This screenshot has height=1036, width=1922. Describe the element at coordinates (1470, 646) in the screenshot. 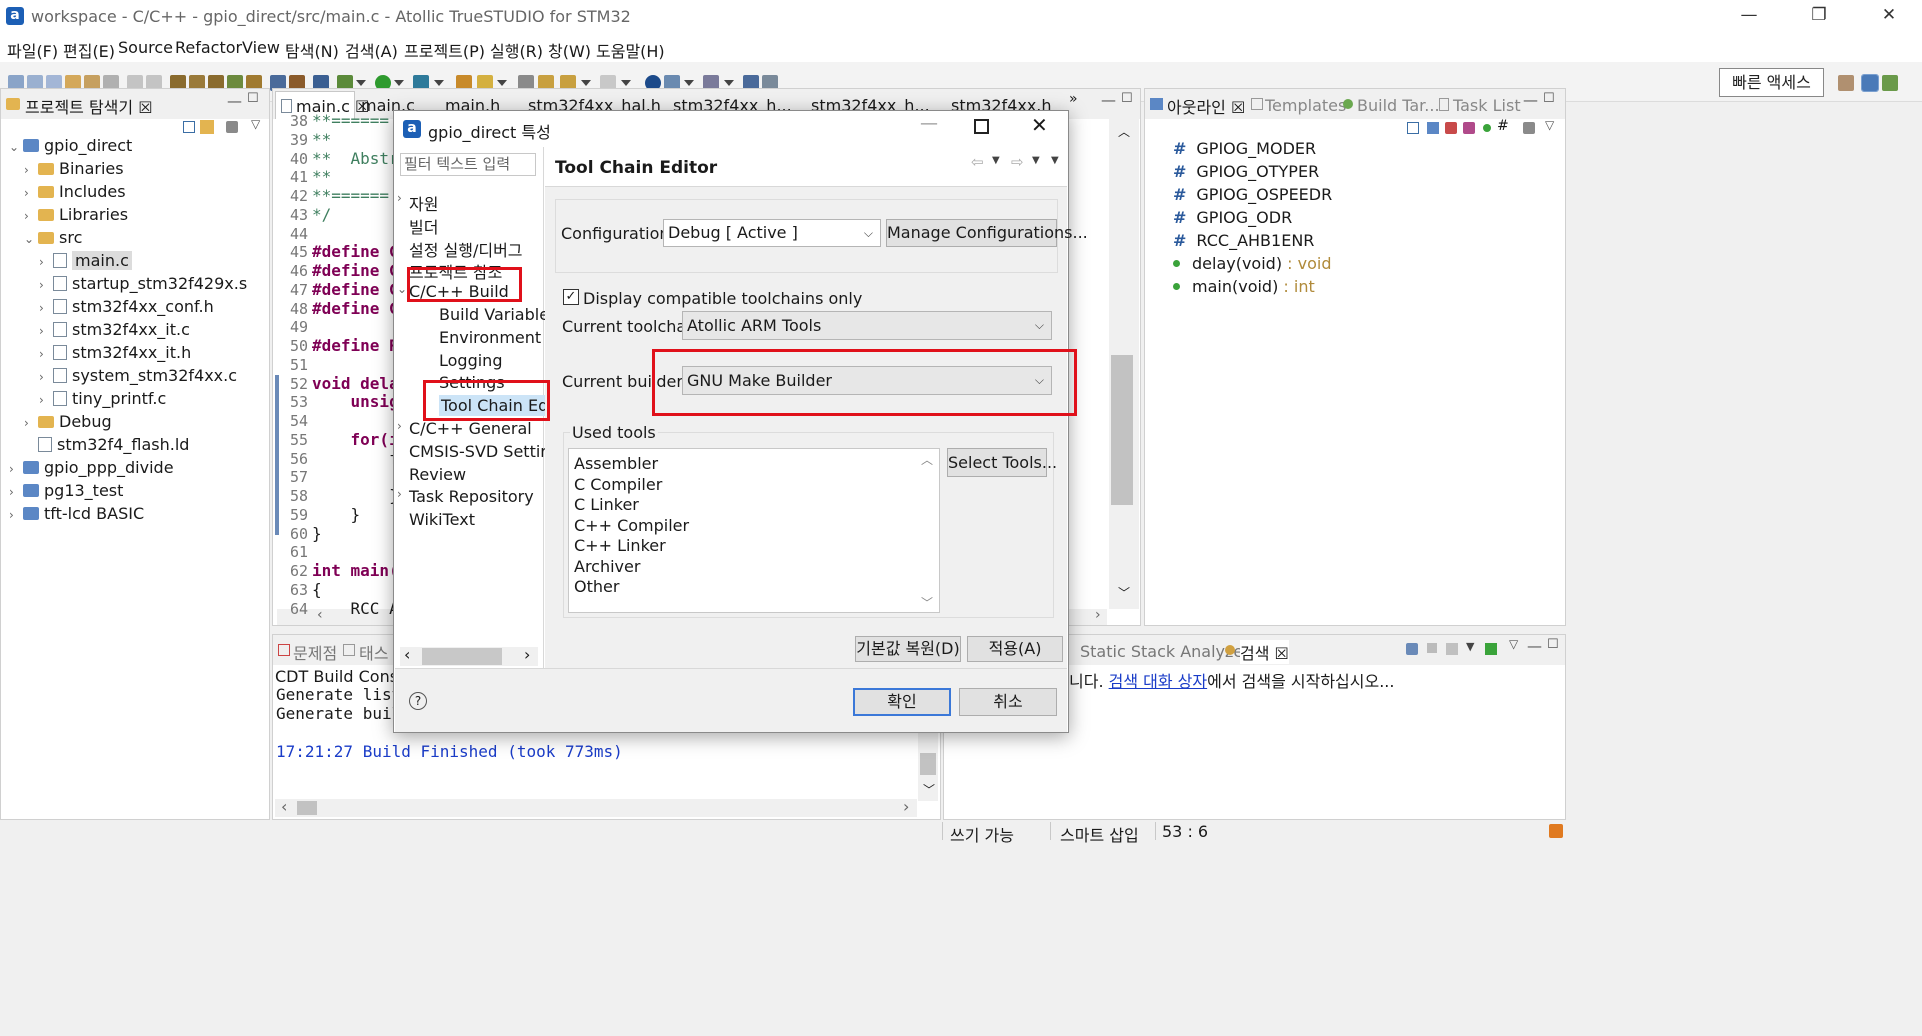

I see `search-history-dropdown-icon: ▼` at that location.